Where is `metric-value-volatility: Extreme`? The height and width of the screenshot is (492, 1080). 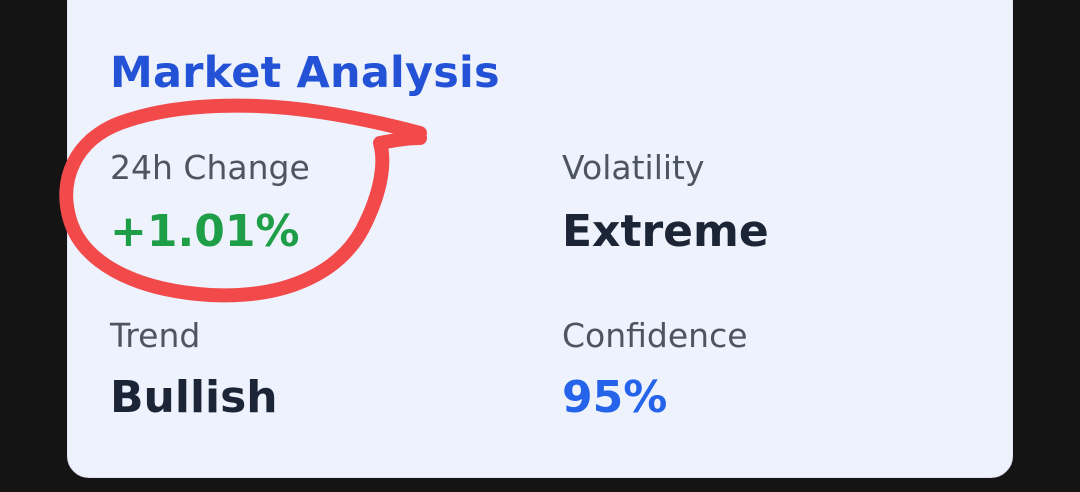 metric-value-volatility: Extreme is located at coordinates (665, 231).